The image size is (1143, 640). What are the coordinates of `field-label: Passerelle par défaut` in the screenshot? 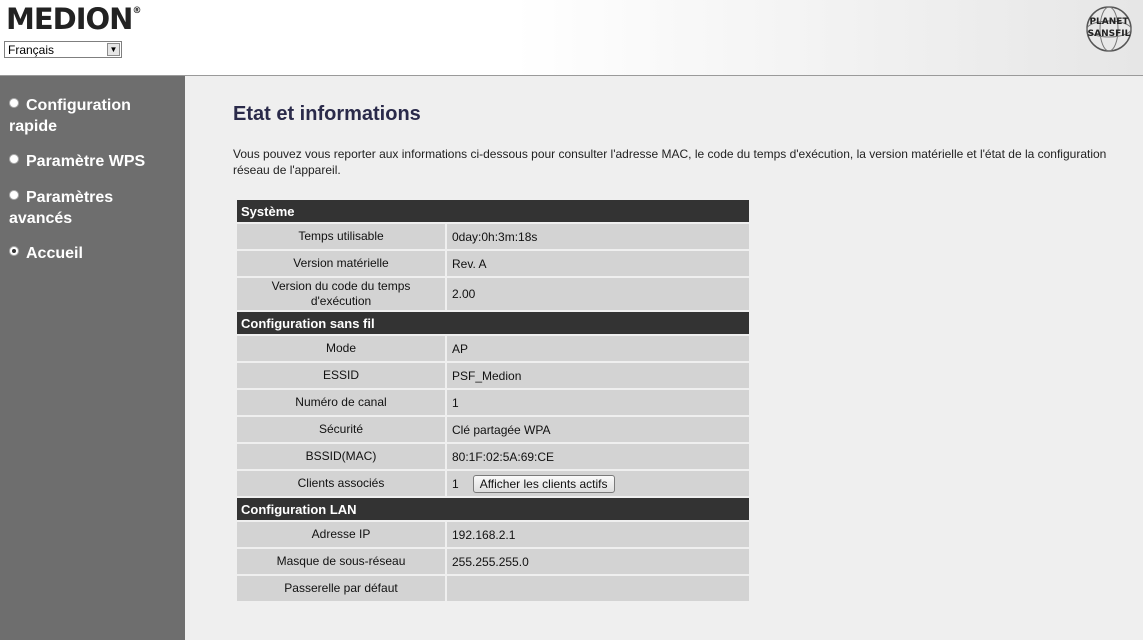 It's located at (341, 588).